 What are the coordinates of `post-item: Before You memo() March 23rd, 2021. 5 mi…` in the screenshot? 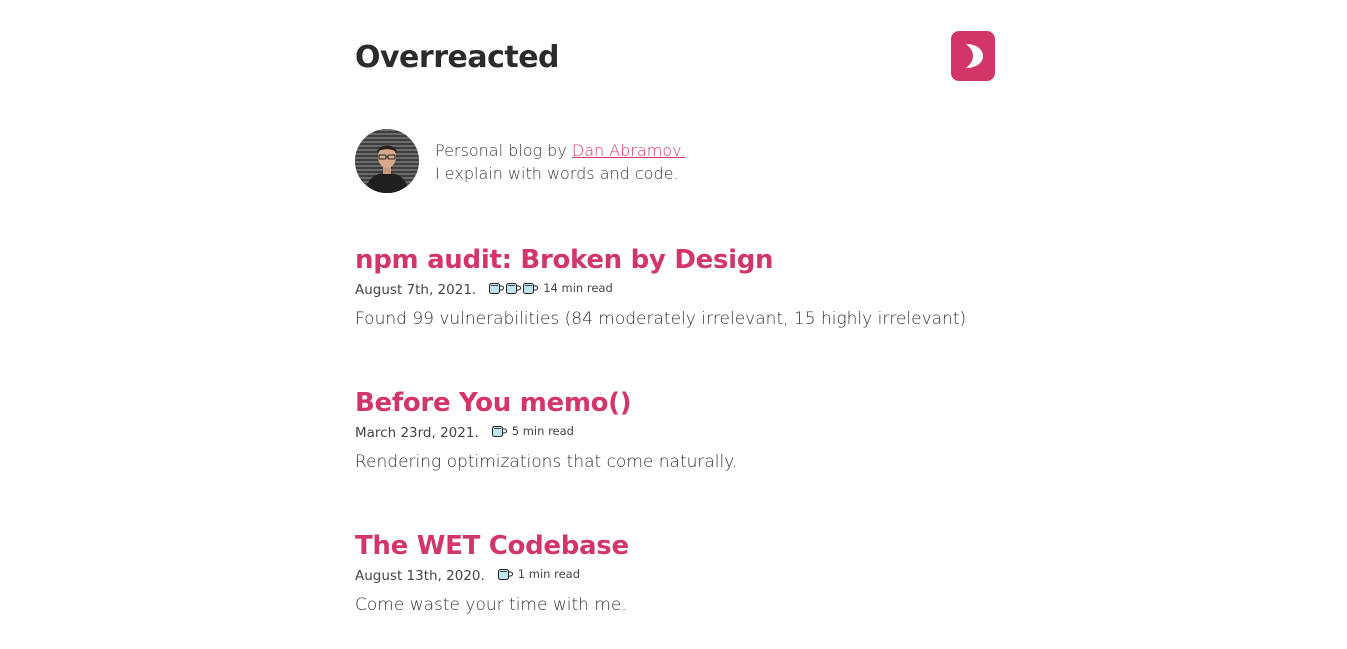 It's located at (675, 430).